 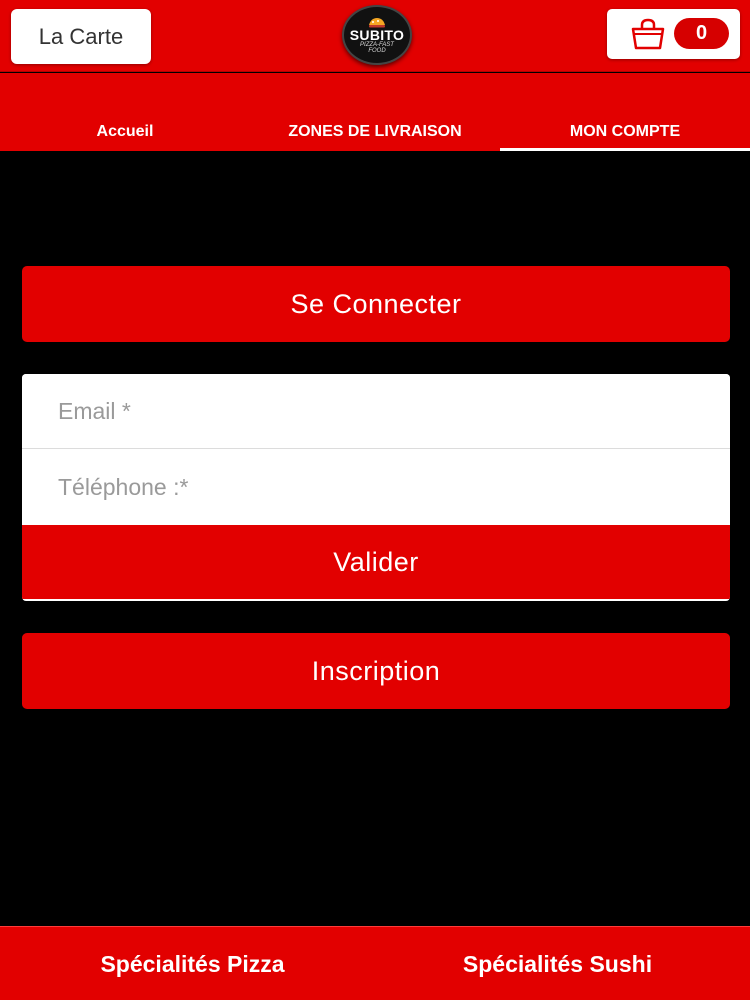 I want to click on subito-logo: SUBITO PIZZA-FAST FOOD, so click(x=377, y=35).